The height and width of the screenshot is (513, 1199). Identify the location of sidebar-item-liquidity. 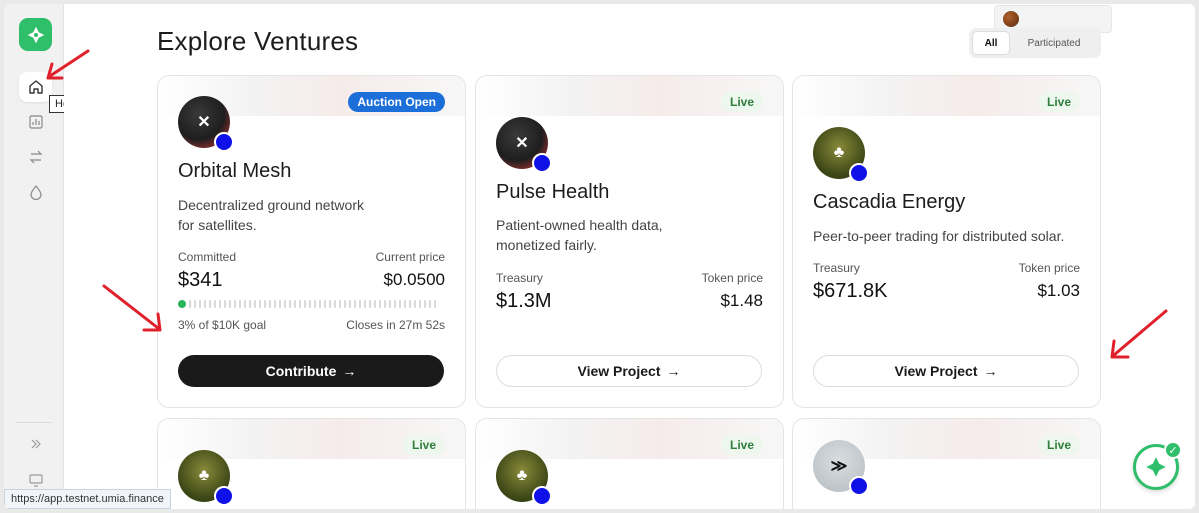
(35, 192).